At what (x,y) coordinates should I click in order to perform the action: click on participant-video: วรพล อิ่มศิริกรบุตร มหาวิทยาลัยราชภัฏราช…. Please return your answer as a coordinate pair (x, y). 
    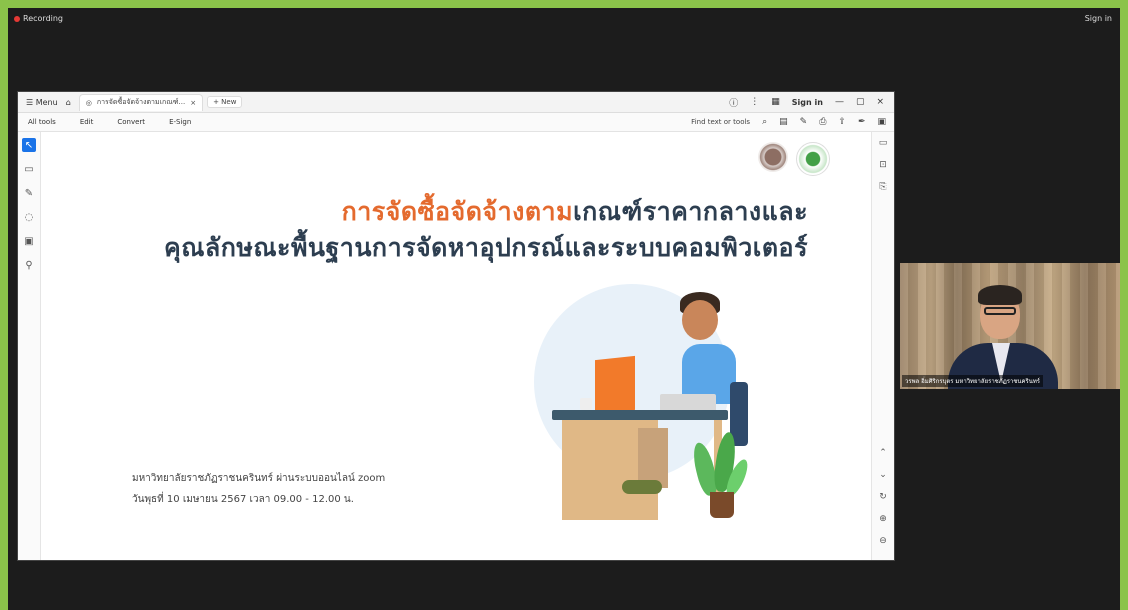
    Looking at the image, I should click on (1010, 326).